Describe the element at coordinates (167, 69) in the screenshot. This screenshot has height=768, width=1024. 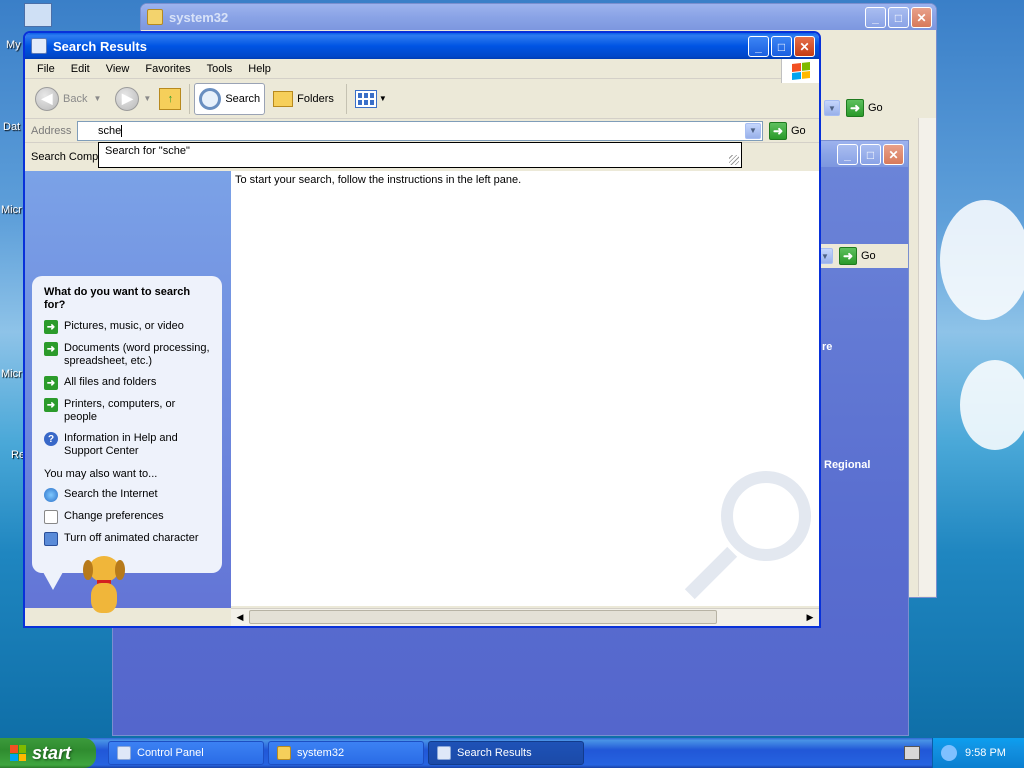
I see `menu-favorites: Favorites` at that location.